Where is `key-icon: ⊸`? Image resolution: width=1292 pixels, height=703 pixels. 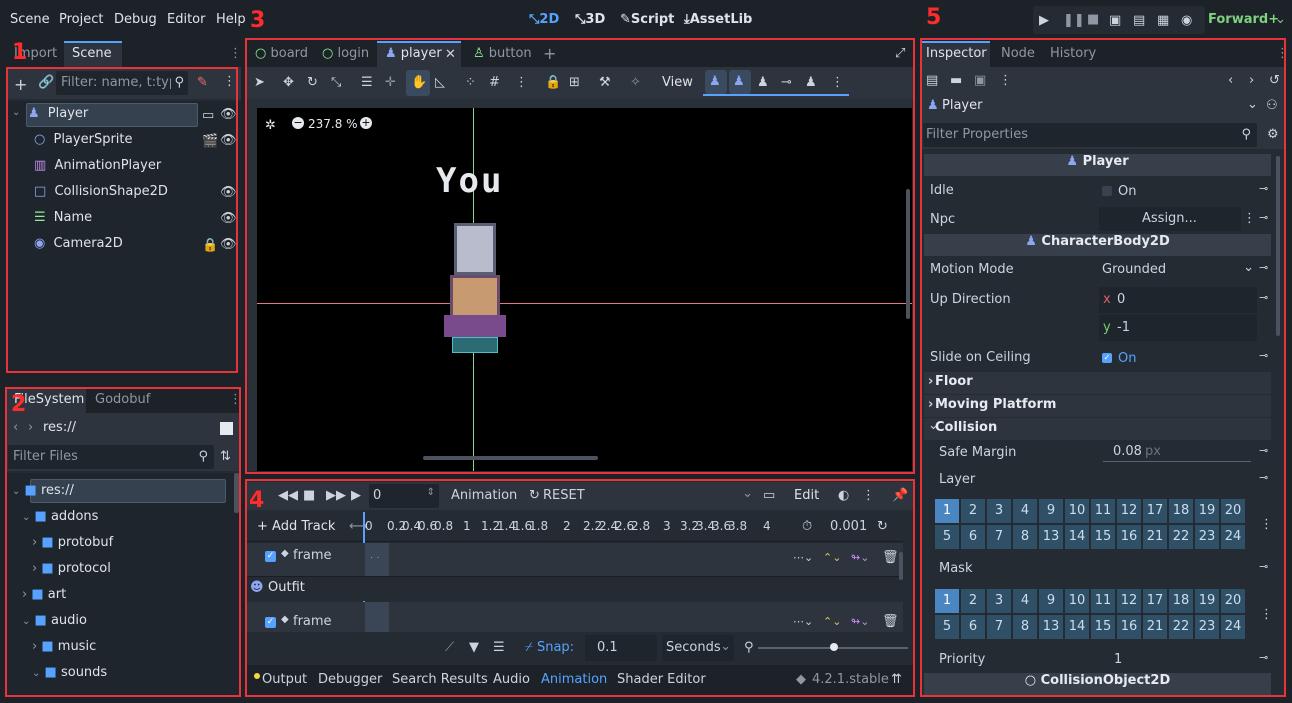 key-icon: ⊸ is located at coordinates (786, 82).